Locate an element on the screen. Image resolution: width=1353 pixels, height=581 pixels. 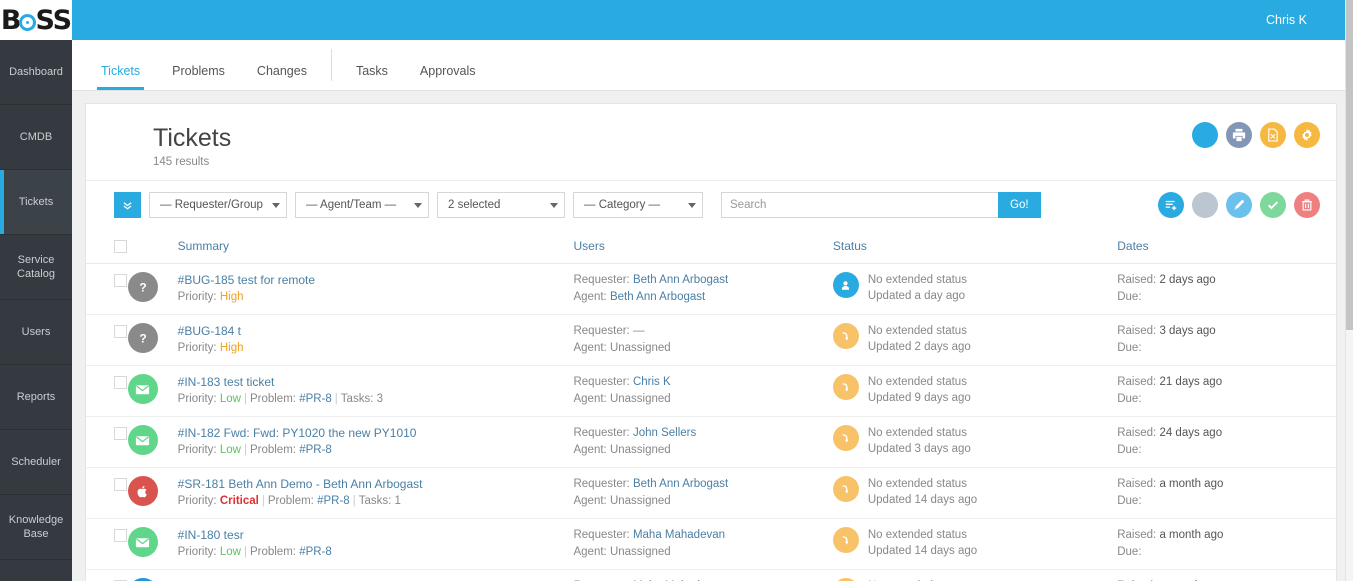
sidebar-item-scheduler: Scheduler is located at coordinates (36, 462).